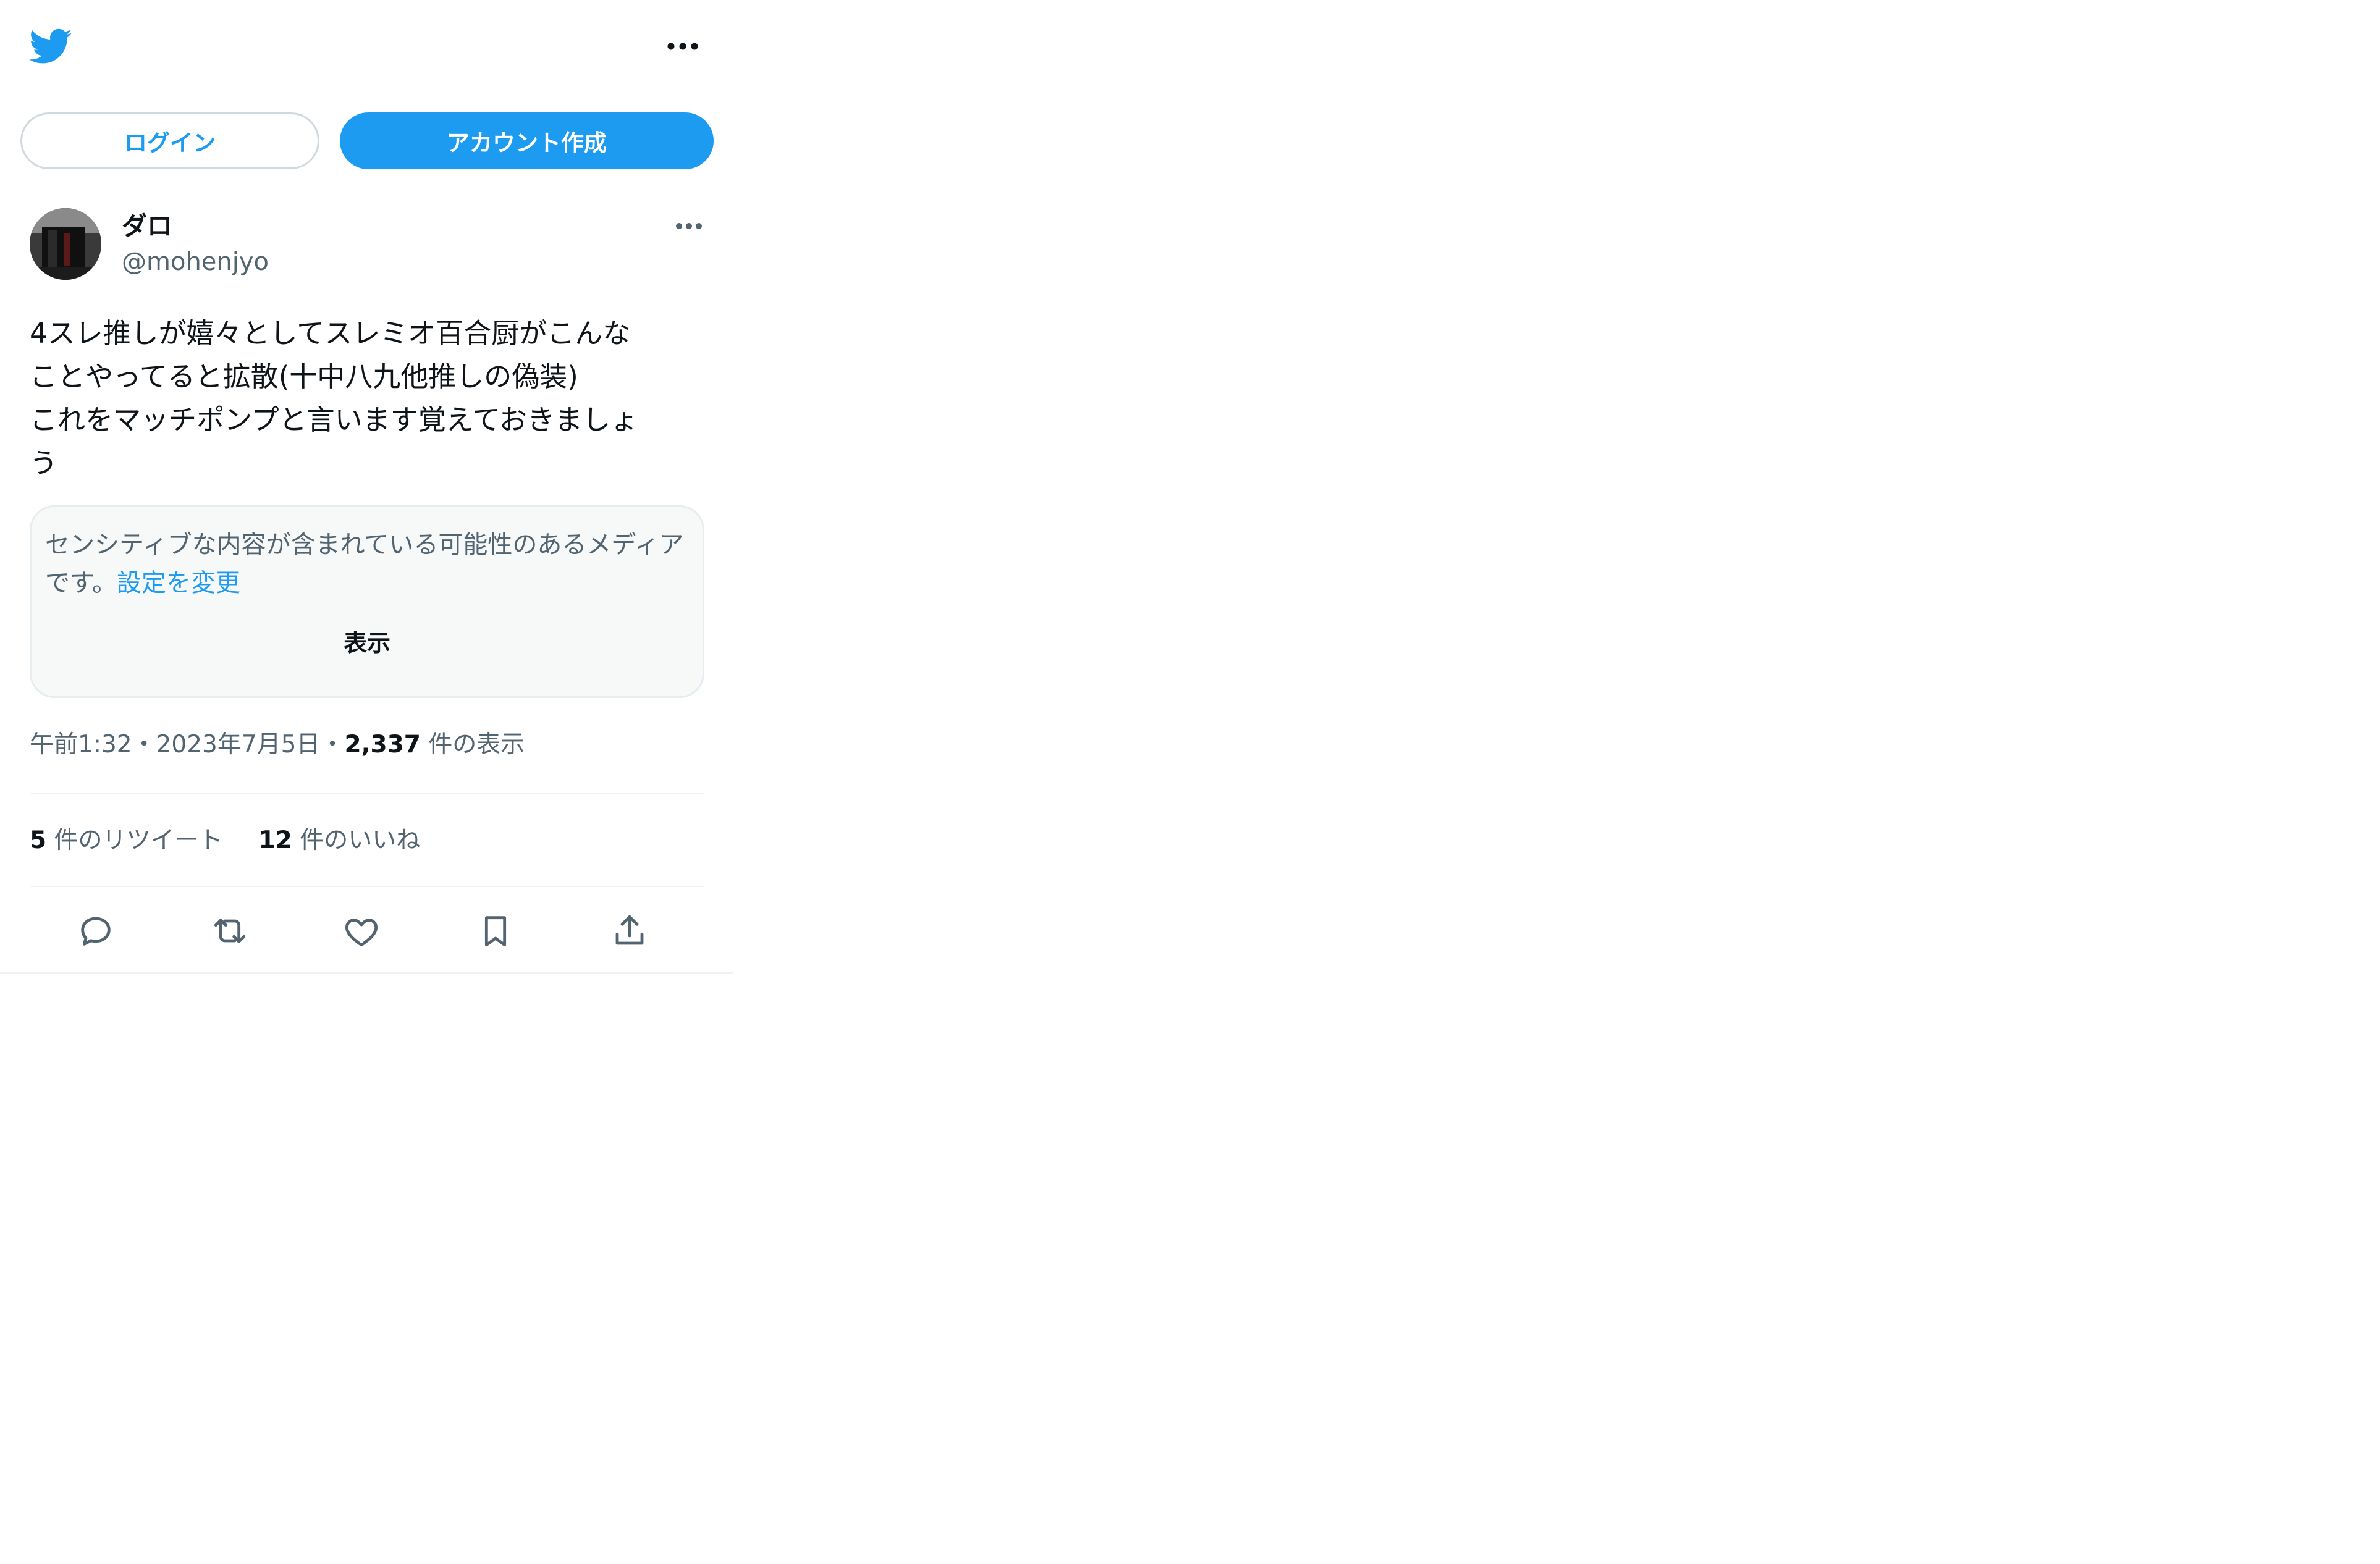 The height and width of the screenshot is (1564, 2380). What do you see at coordinates (275, 840) in the screenshot?
I see `likes-count: 12` at bounding box center [275, 840].